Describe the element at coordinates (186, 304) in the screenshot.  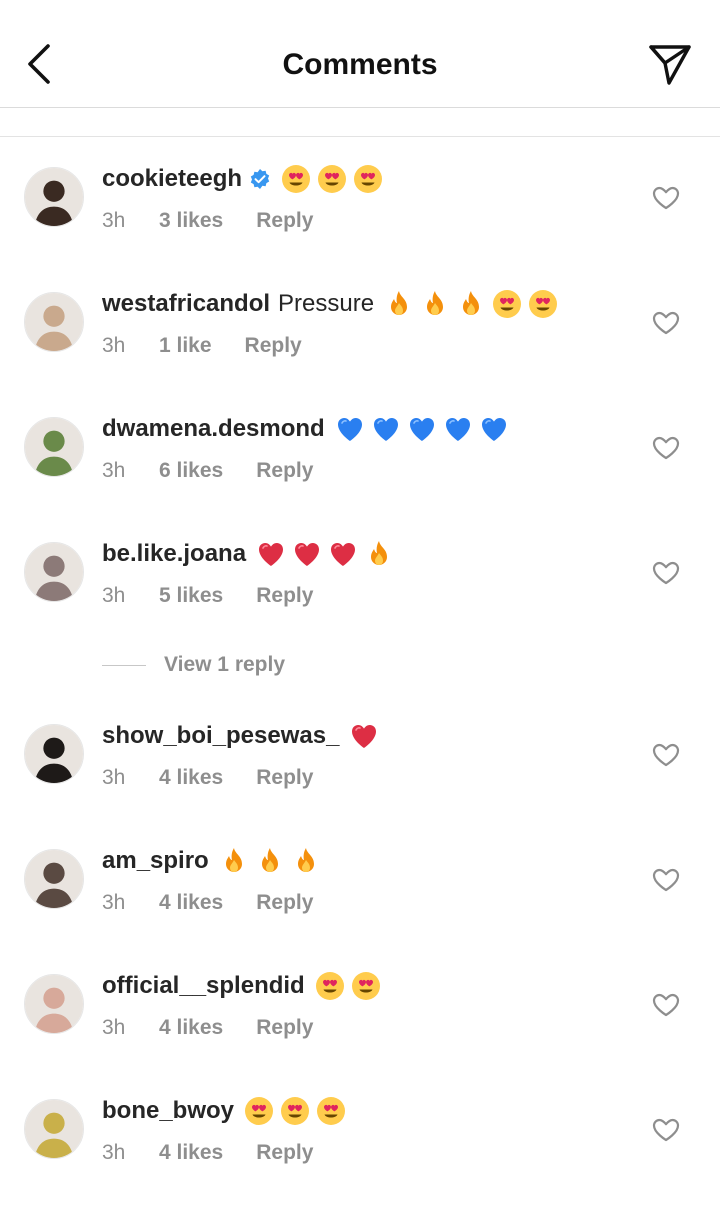
I see `comment-username: westafricandol` at that location.